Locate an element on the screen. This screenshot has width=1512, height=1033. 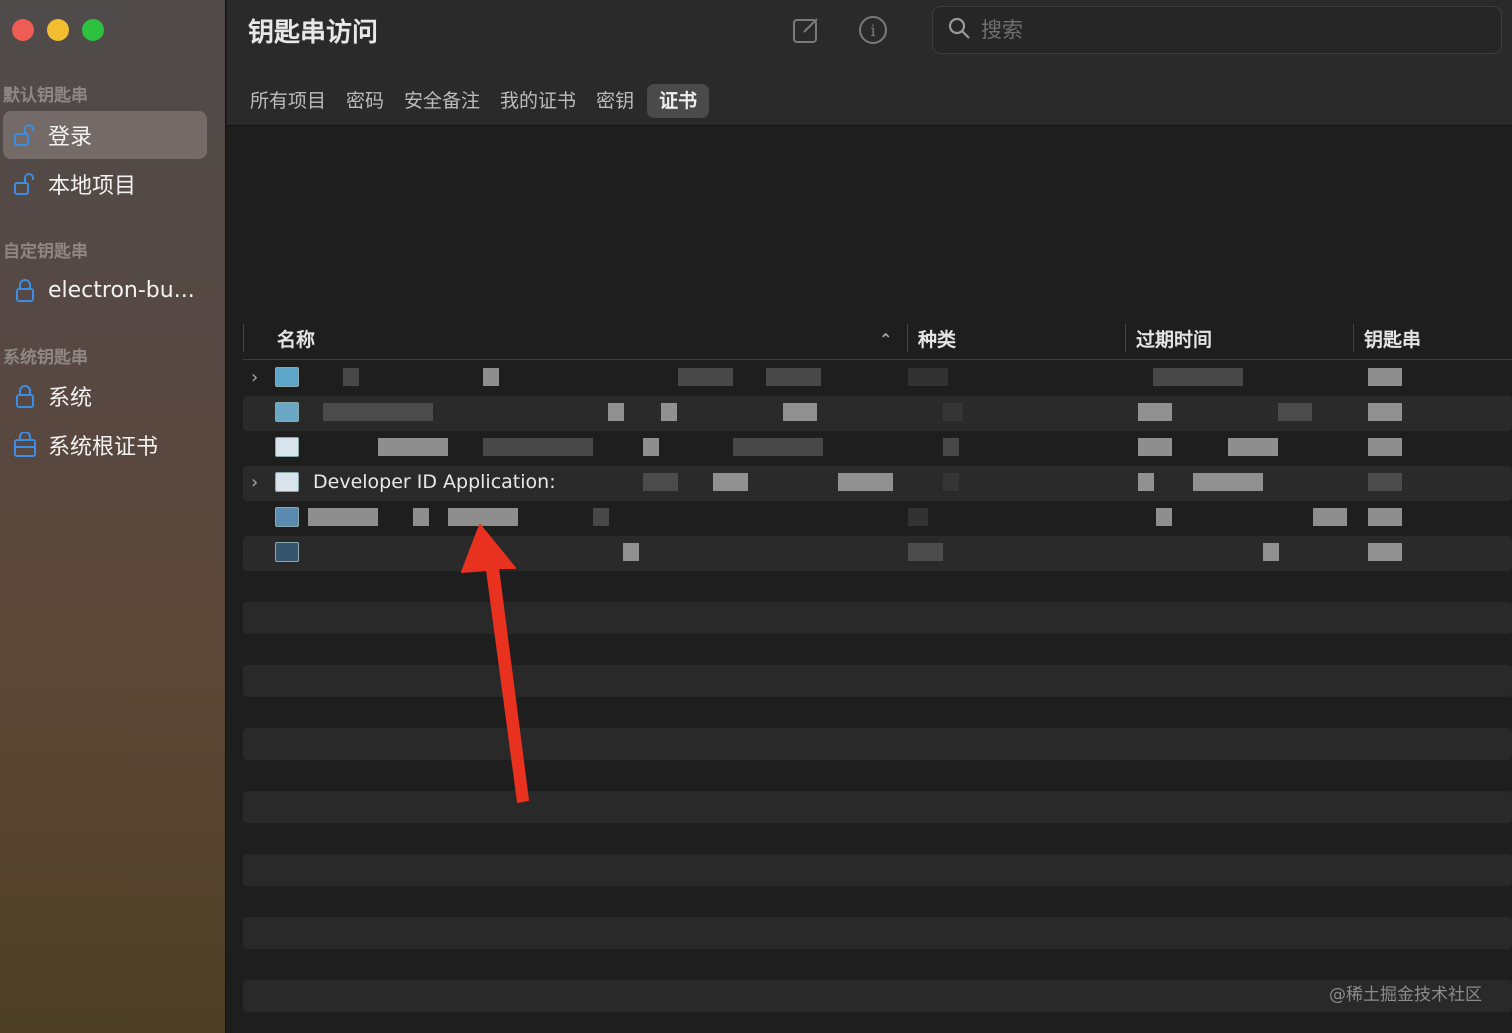
window-controls is located at coordinates (58, 30).